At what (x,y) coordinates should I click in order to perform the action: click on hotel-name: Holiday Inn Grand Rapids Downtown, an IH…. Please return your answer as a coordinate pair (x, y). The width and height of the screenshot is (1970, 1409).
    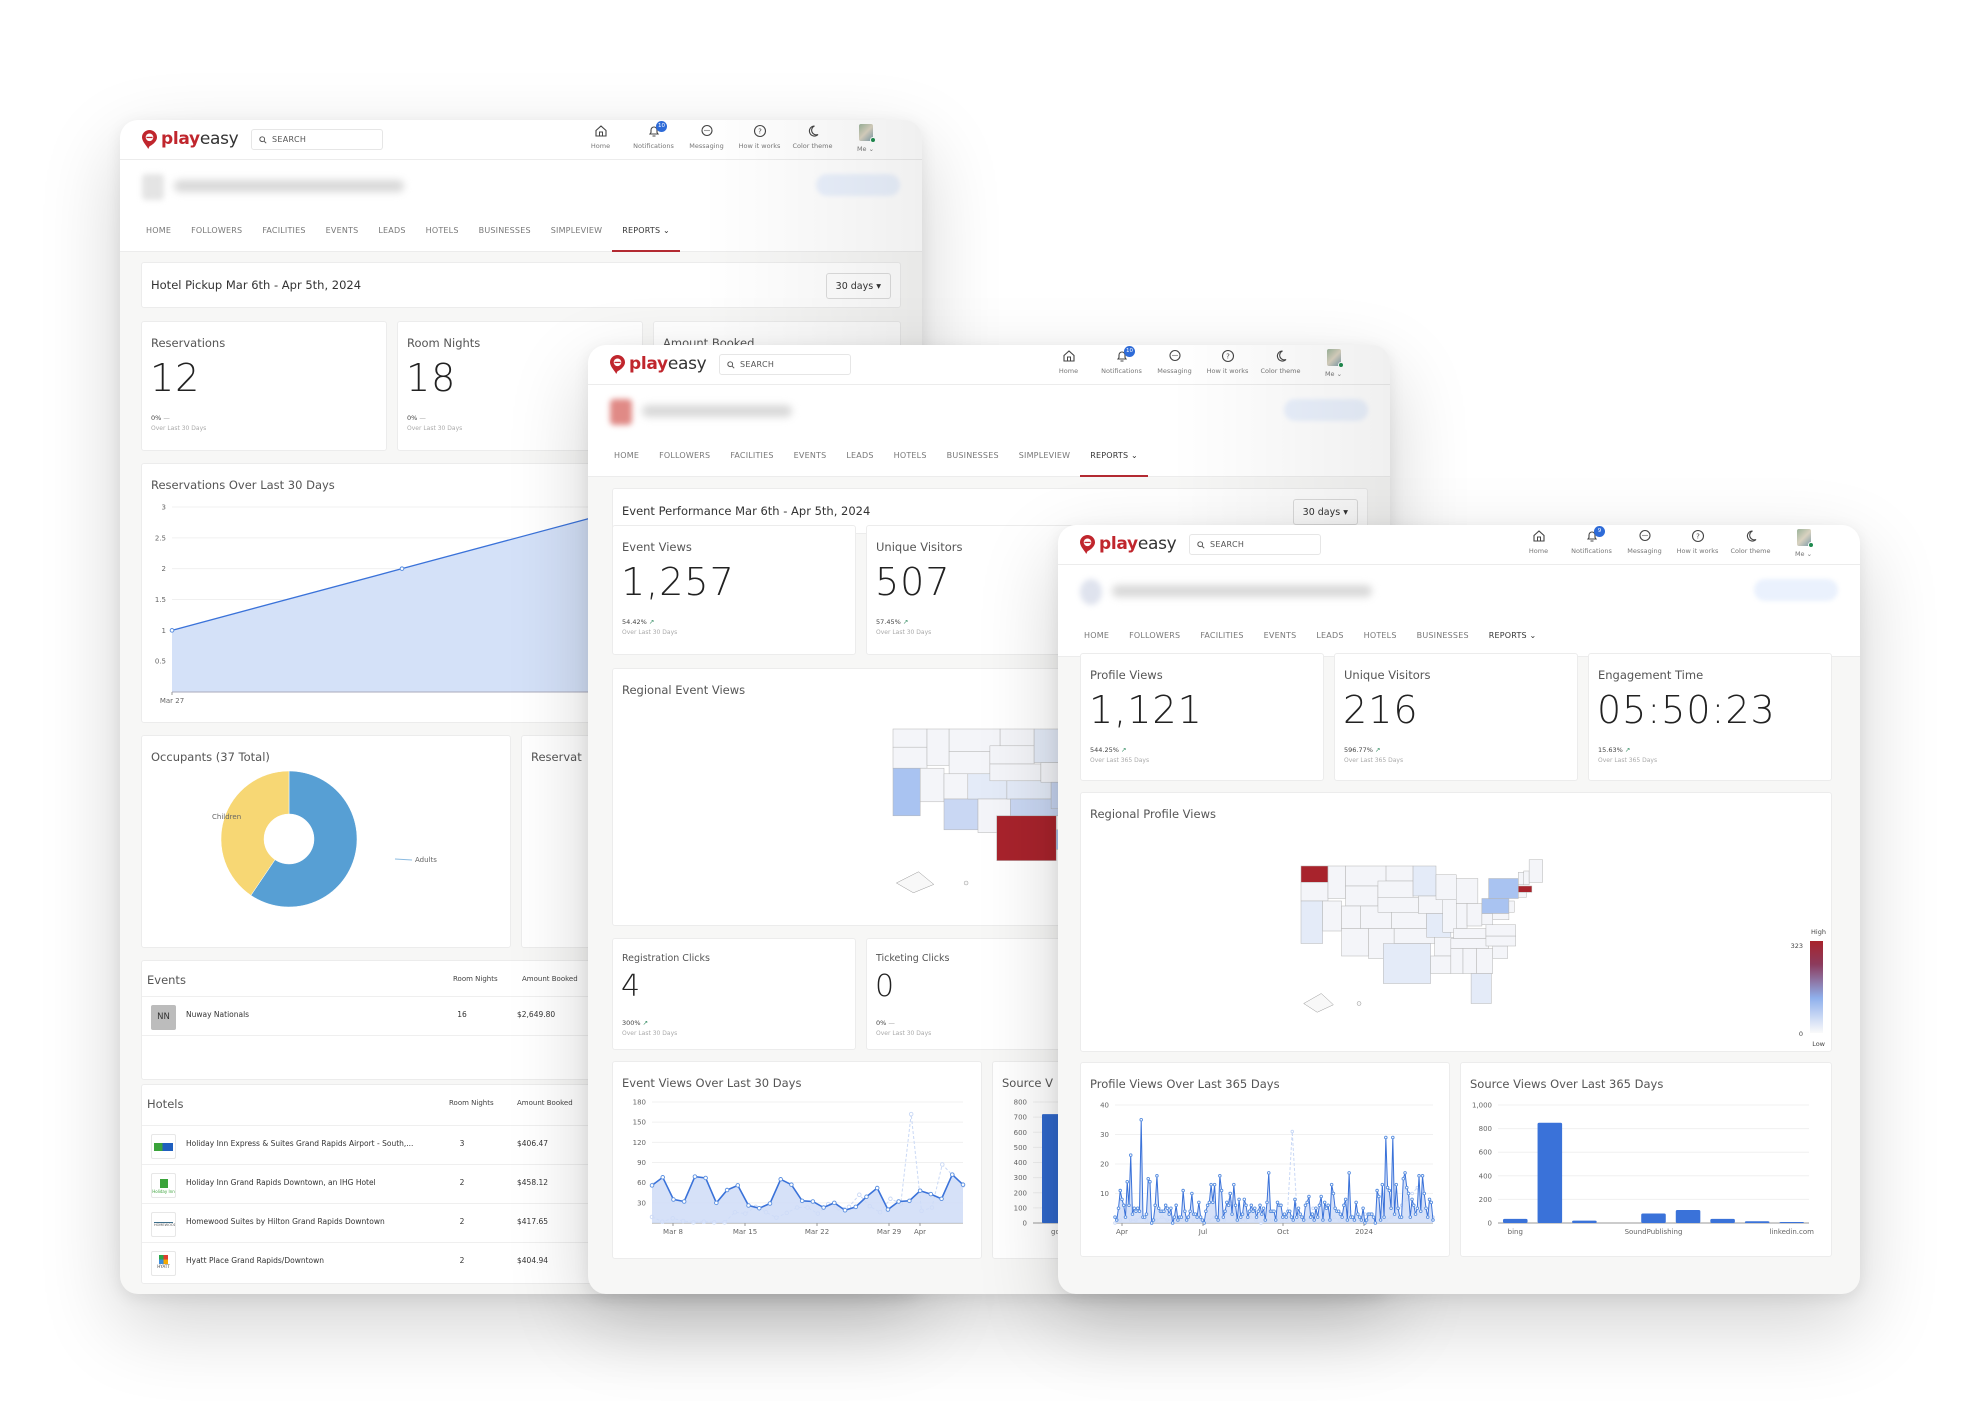
    Looking at the image, I should click on (281, 1182).